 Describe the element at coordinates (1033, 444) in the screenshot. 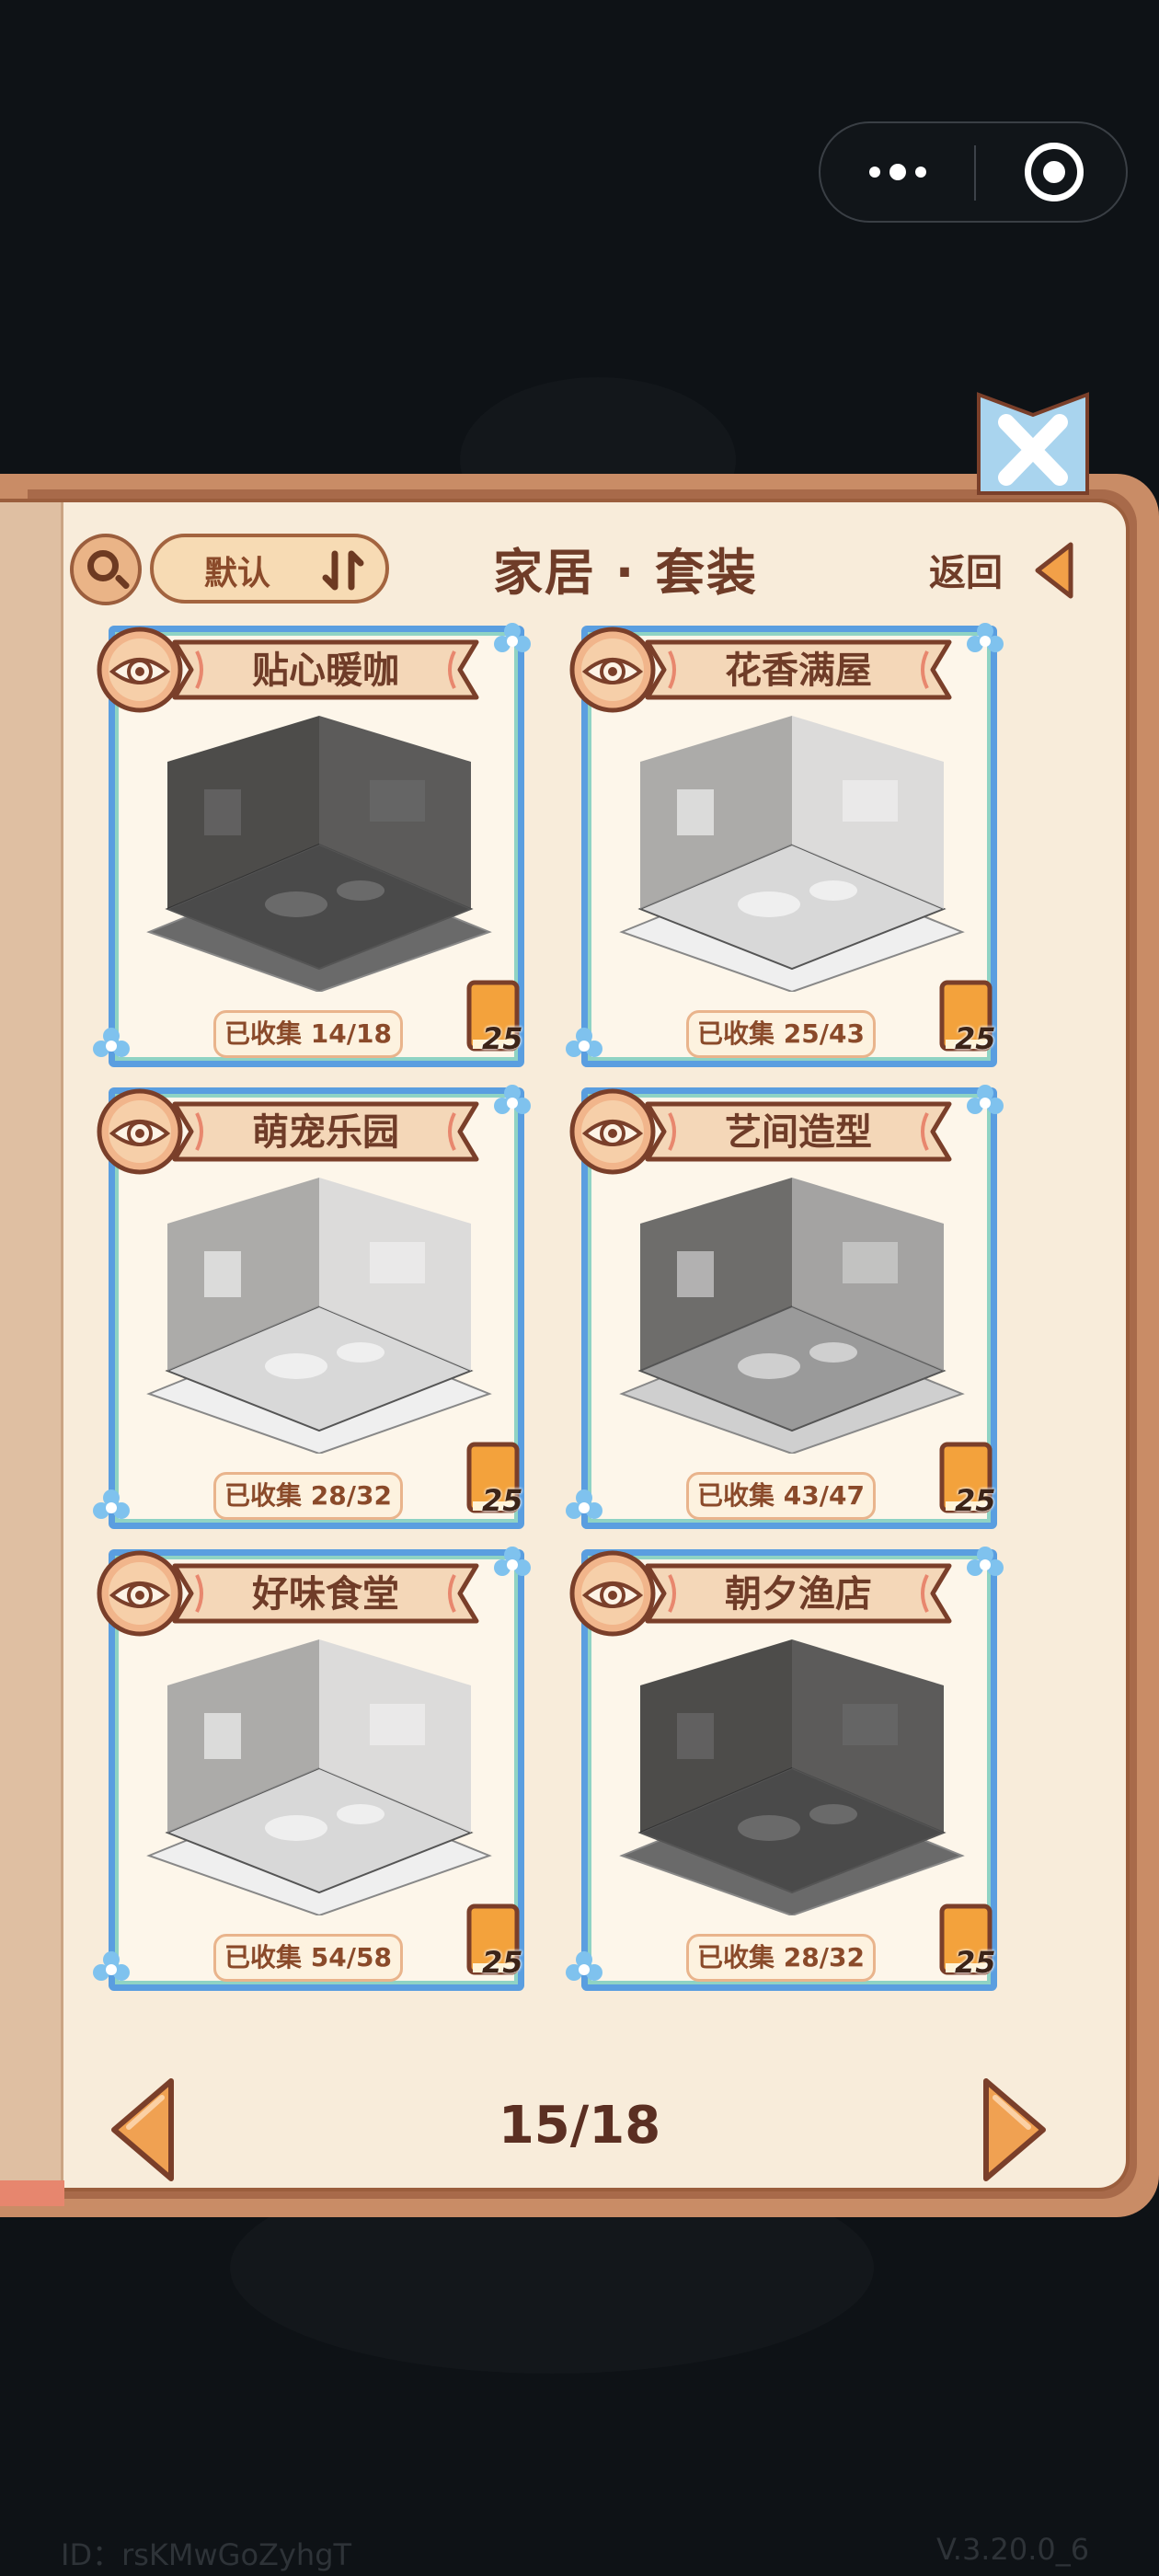

I see `close-icon` at that location.